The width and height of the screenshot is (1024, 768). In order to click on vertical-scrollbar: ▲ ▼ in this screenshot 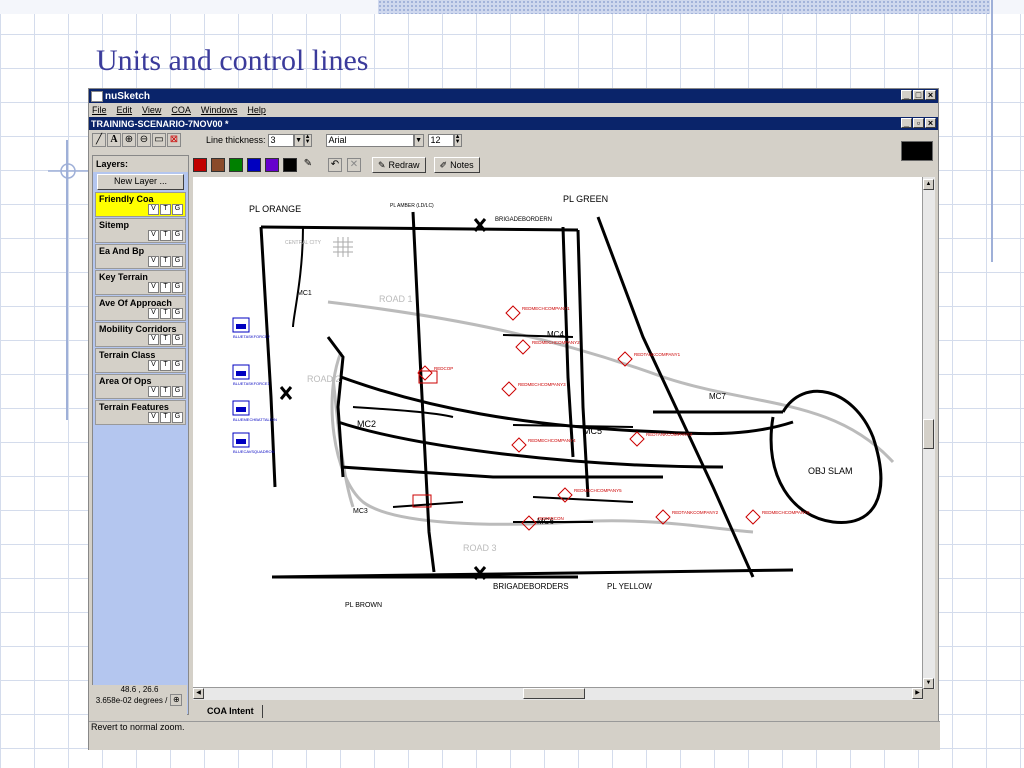, I will do `click(928, 433)`.